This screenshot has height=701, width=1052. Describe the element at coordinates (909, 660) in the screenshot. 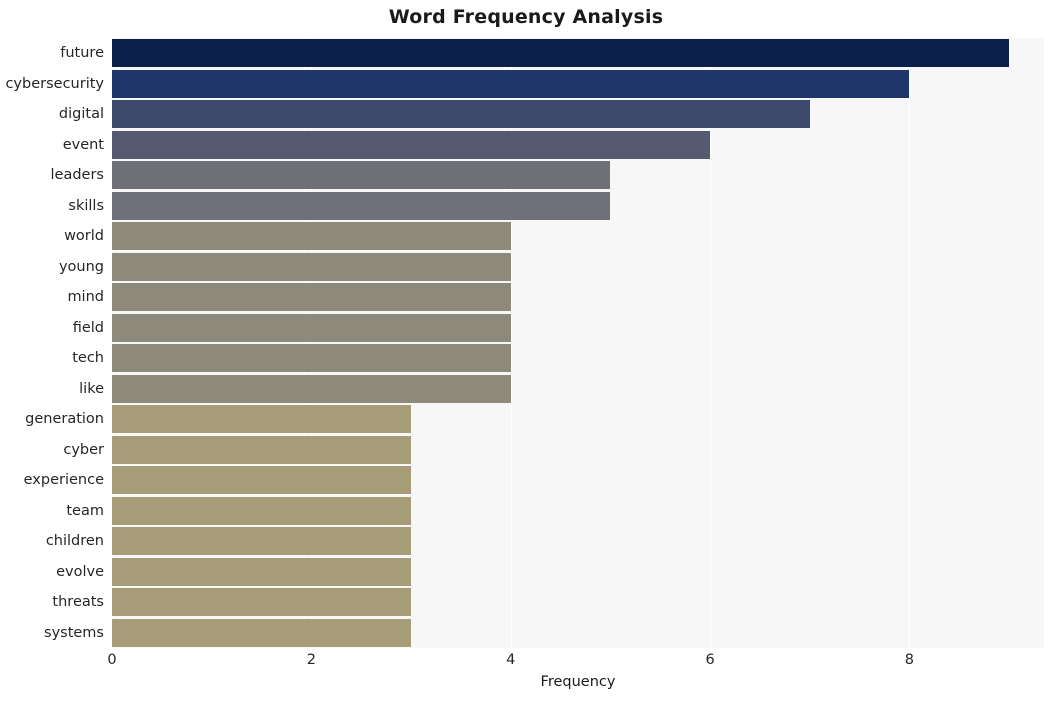

I see `x-tick-label: 8` at that location.